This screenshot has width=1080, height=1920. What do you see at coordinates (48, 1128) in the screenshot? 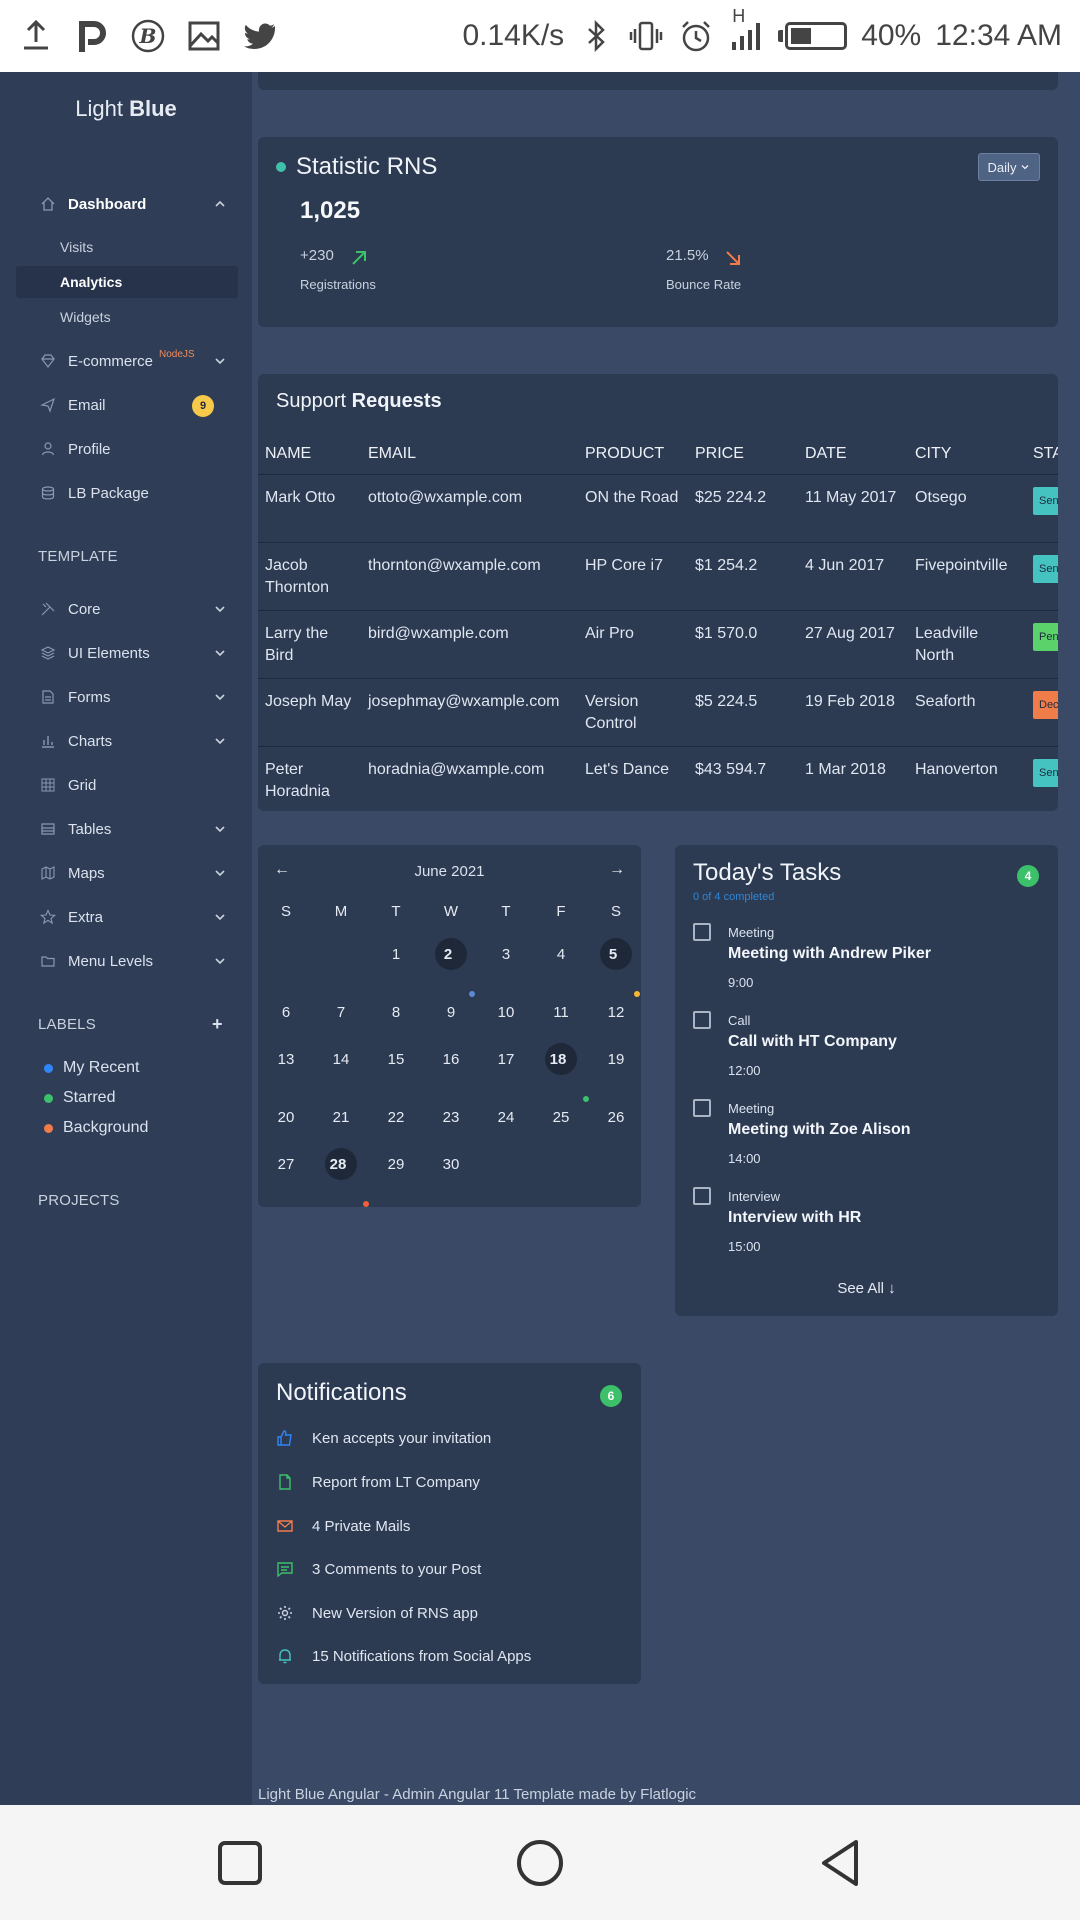
I see `label-dot` at bounding box center [48, 1128].